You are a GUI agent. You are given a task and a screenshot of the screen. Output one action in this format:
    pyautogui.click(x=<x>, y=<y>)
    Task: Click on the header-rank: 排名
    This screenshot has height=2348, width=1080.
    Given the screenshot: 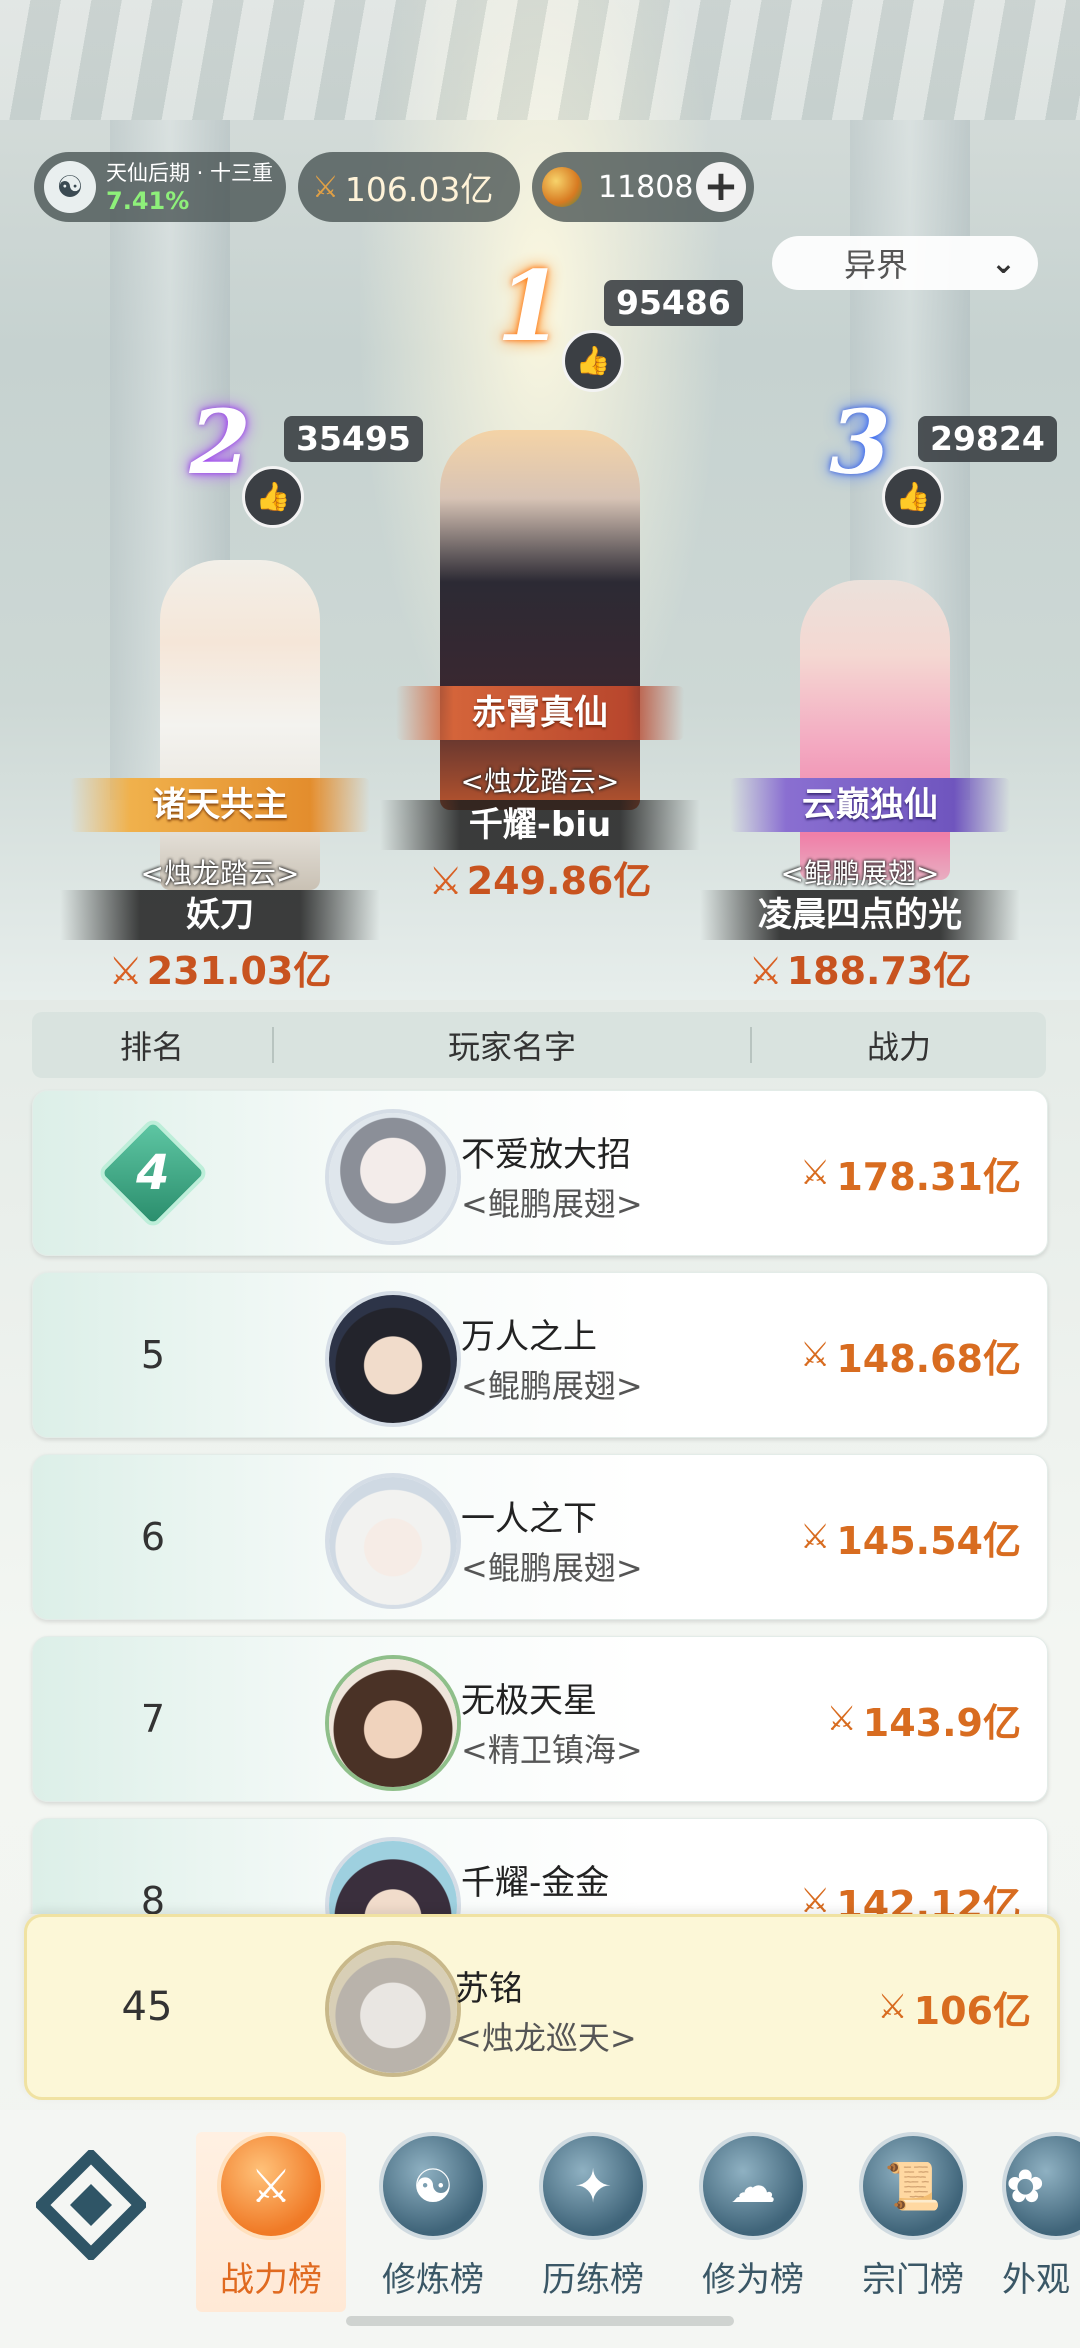 What is the action you would take?
    pyautogui.click(x=151, y=1047)
    